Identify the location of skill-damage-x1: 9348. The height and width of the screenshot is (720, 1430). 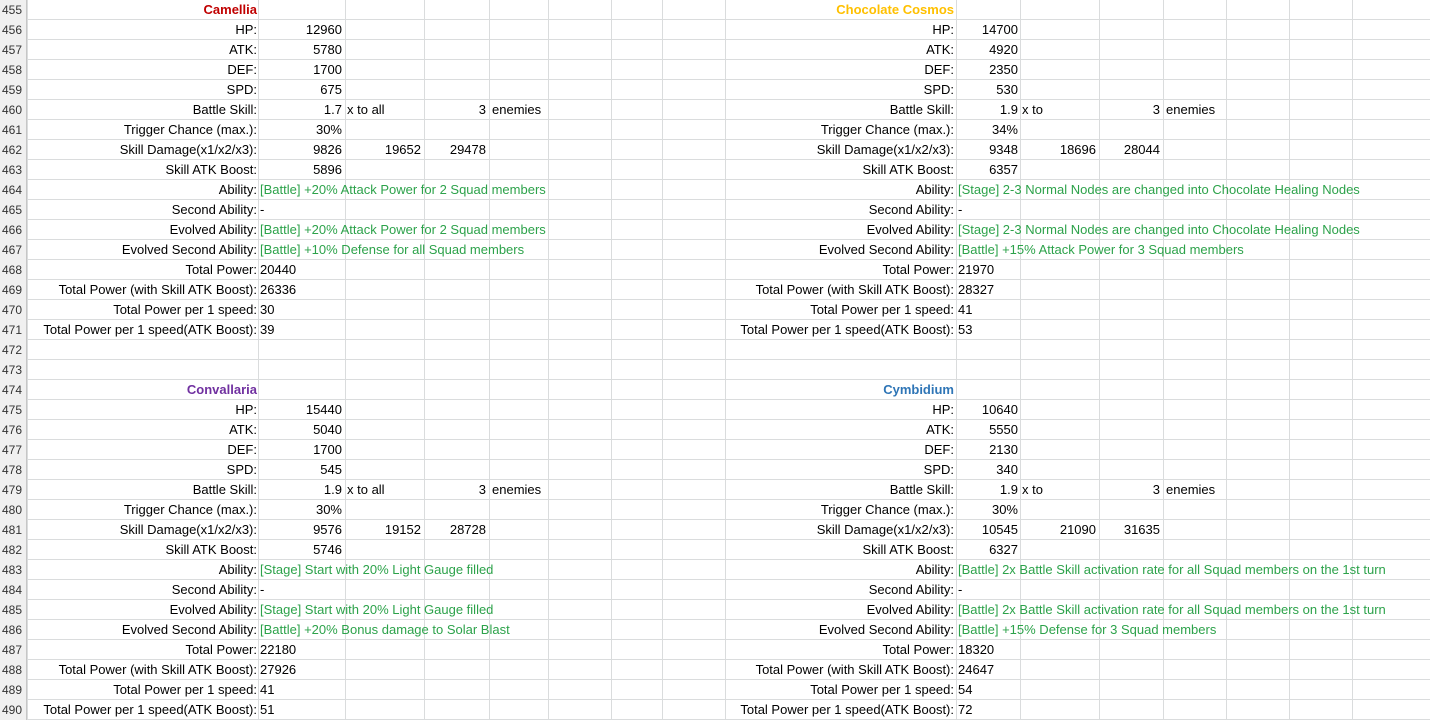
(988, 149).